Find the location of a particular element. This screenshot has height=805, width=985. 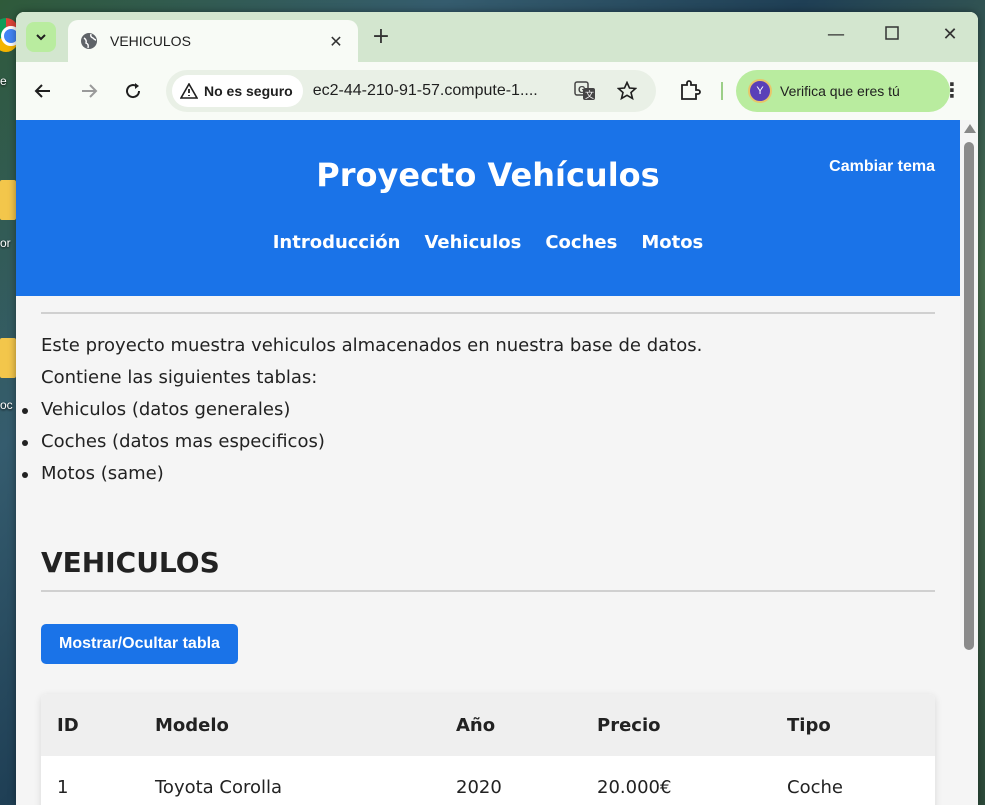

reload-button is located at coordinates (133, 91).